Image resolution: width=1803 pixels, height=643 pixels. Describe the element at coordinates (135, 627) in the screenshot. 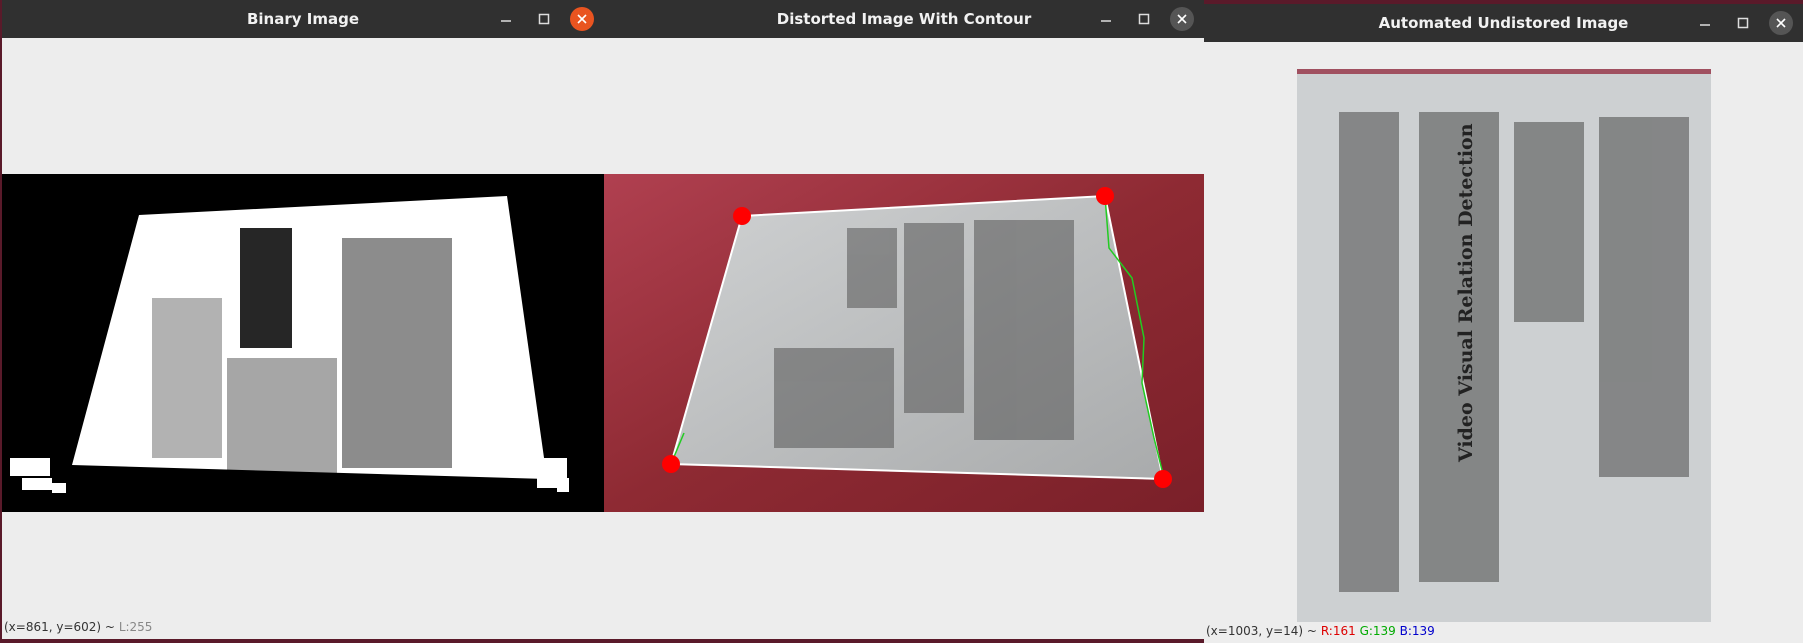

I see `status-luminance: L:255` at that location.